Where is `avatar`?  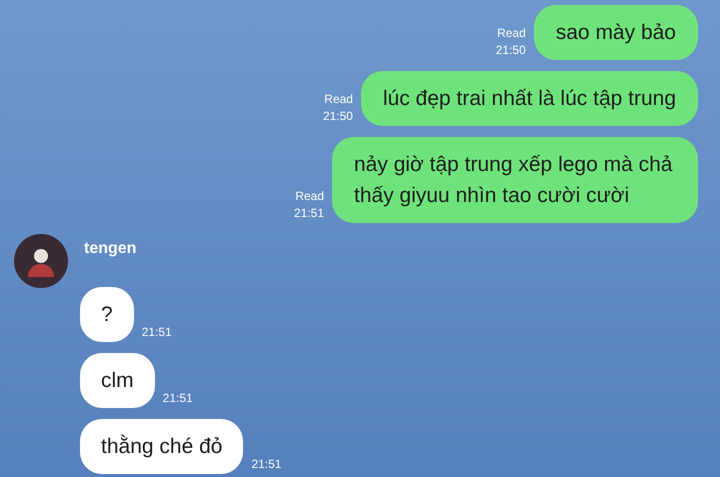 avatar is located at coordinates (41, 261).